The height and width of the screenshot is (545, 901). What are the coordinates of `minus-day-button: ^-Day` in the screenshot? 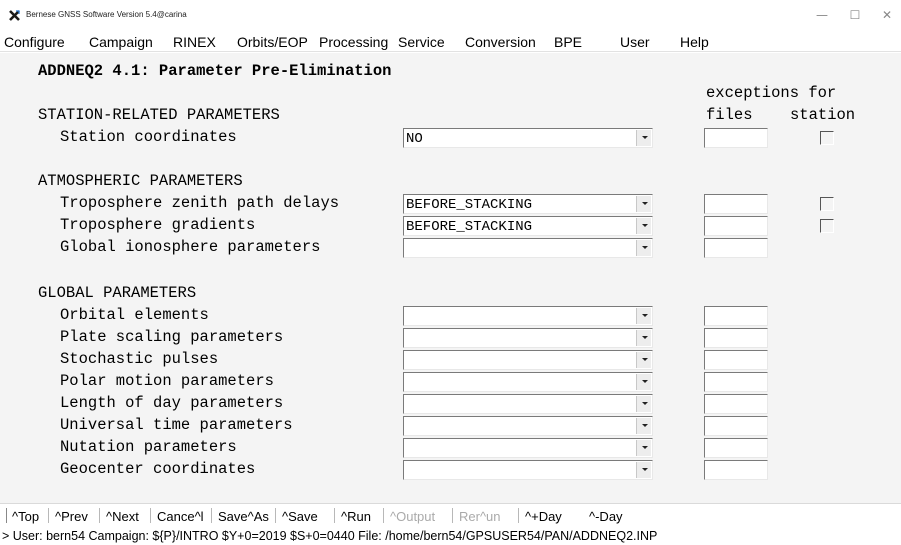 It's located at (606, 516).